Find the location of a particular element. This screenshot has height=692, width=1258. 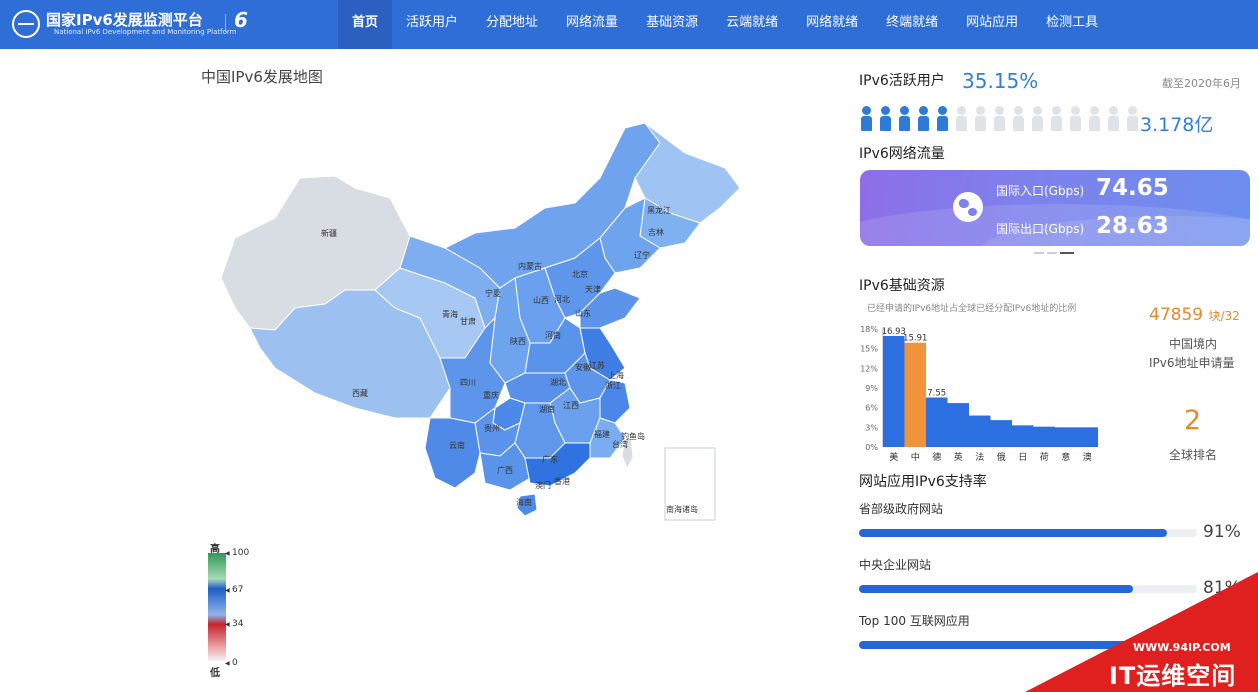

global-rank-label: 全球排名 is located at coordinates (1193, 455).